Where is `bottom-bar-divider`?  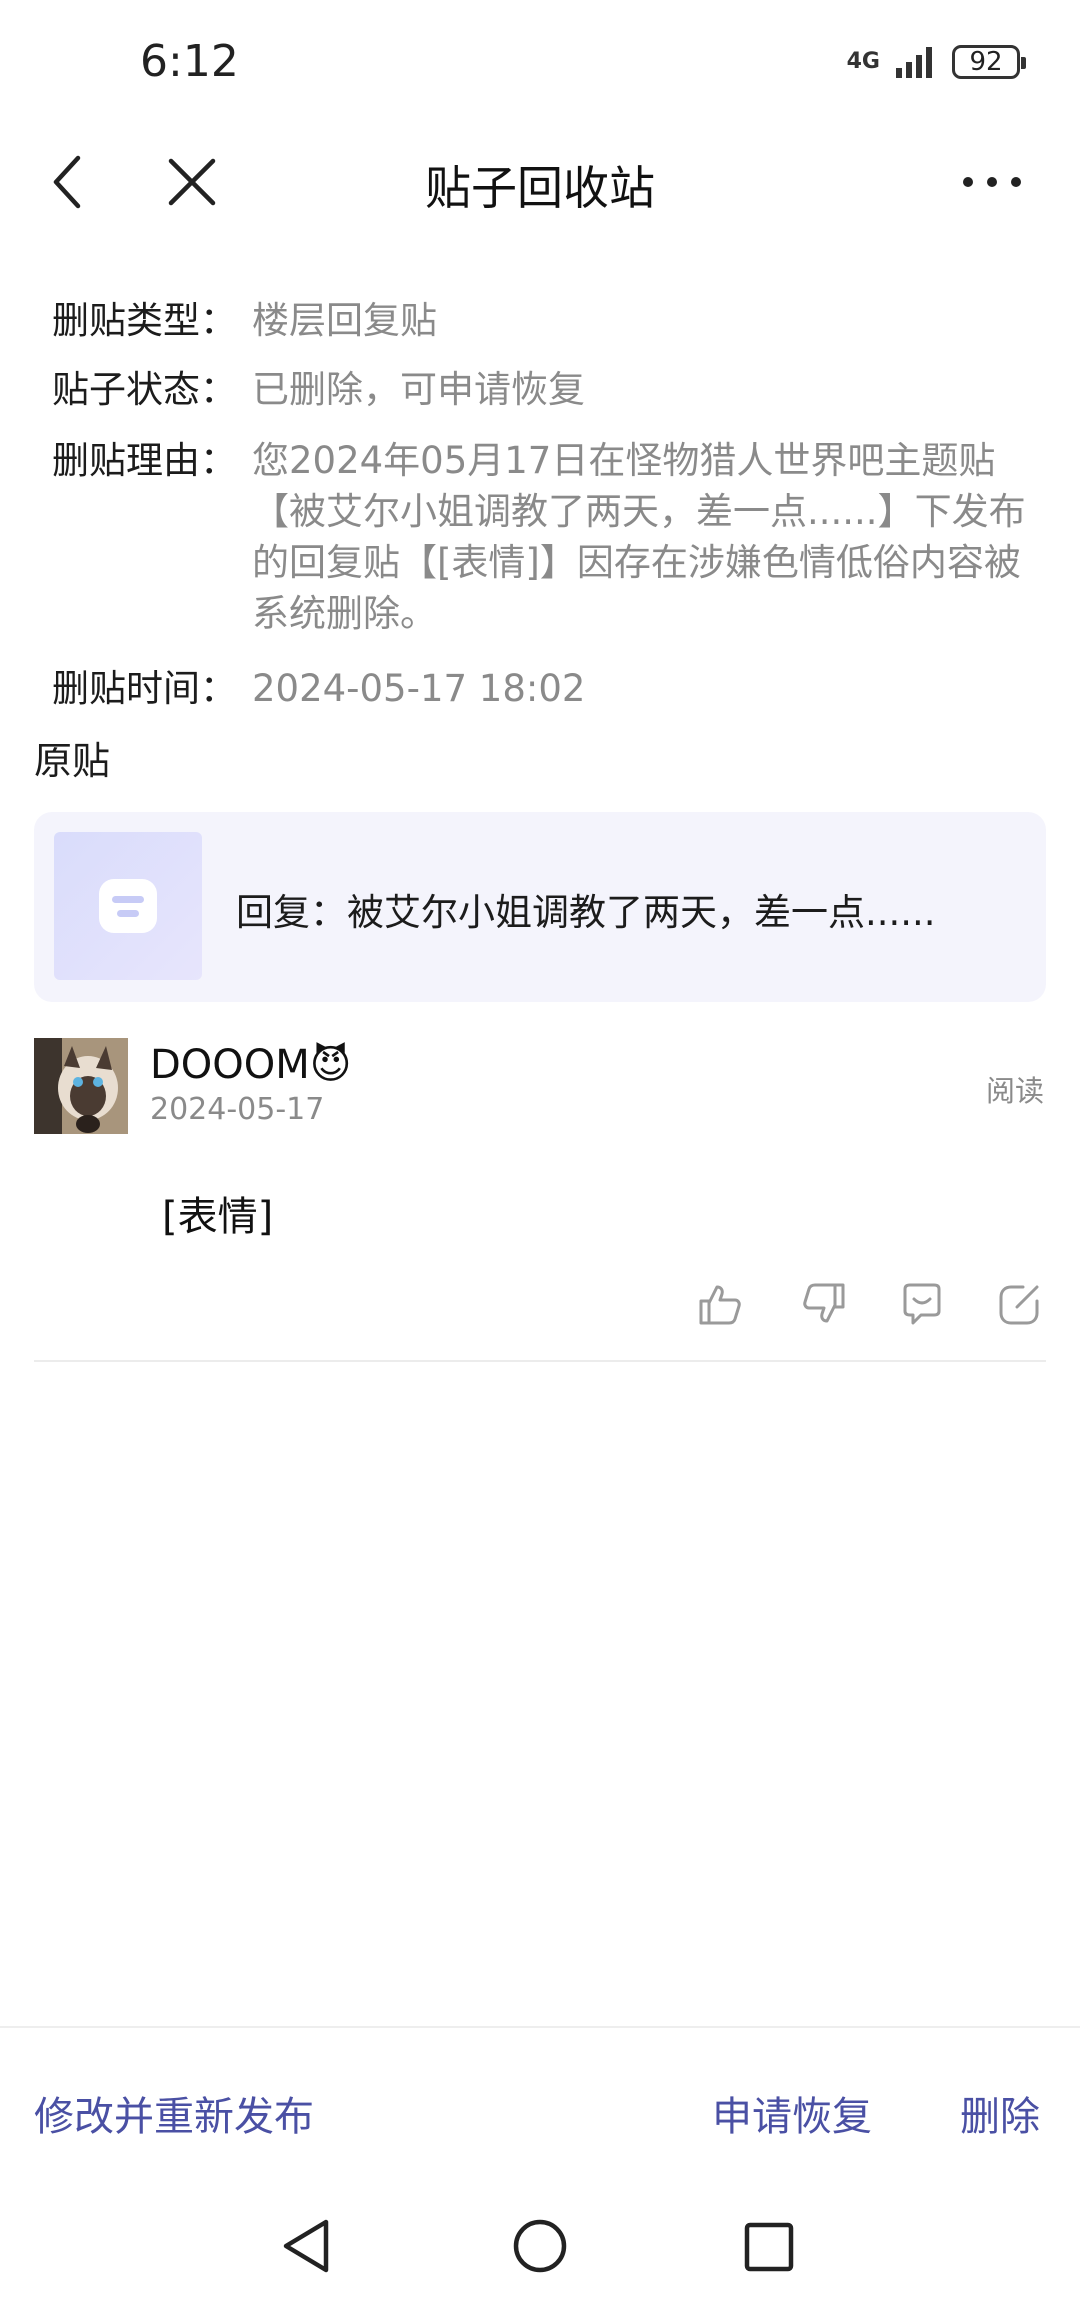 bottom-bar-divider is located at coordinates (540, 2027).